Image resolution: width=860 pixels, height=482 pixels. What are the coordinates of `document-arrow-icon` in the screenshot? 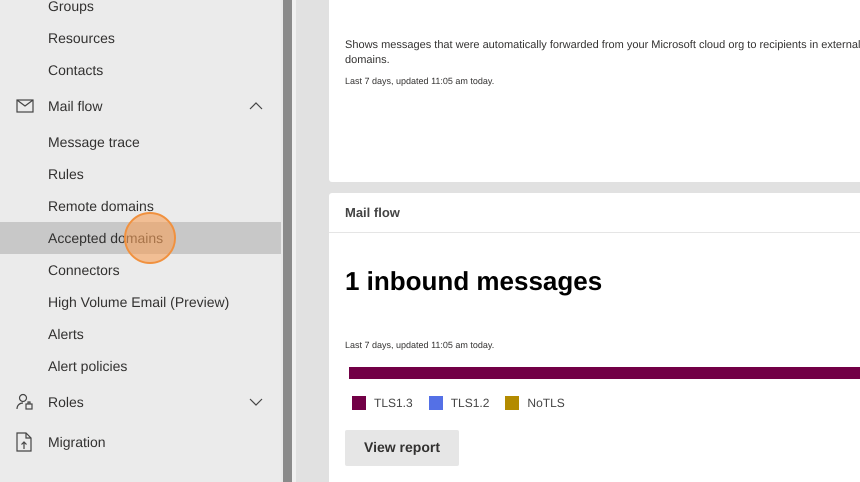 It's located at (24, 442).